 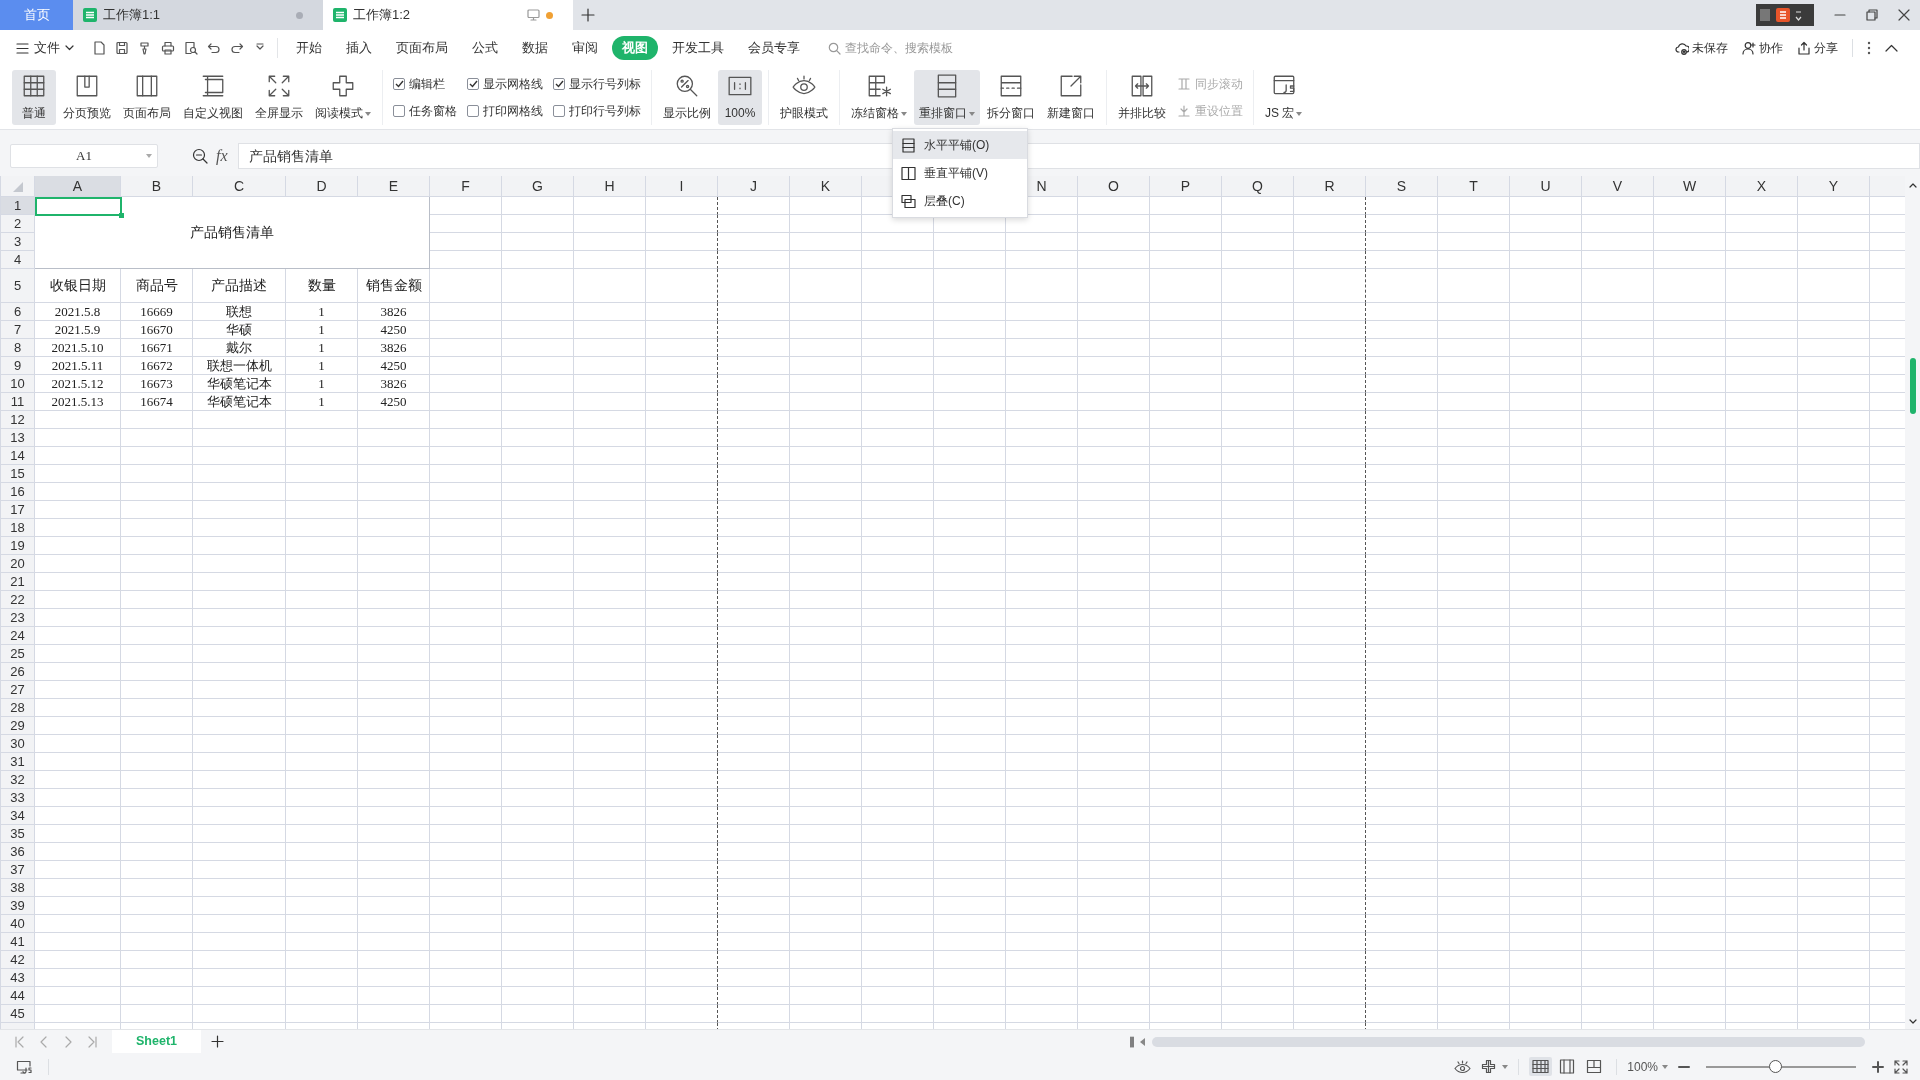 What do you see at coordinates (1142, 97) in the screenshot?
I see `ribbon-button: 并排比较` at bounding box center [1142, 97].